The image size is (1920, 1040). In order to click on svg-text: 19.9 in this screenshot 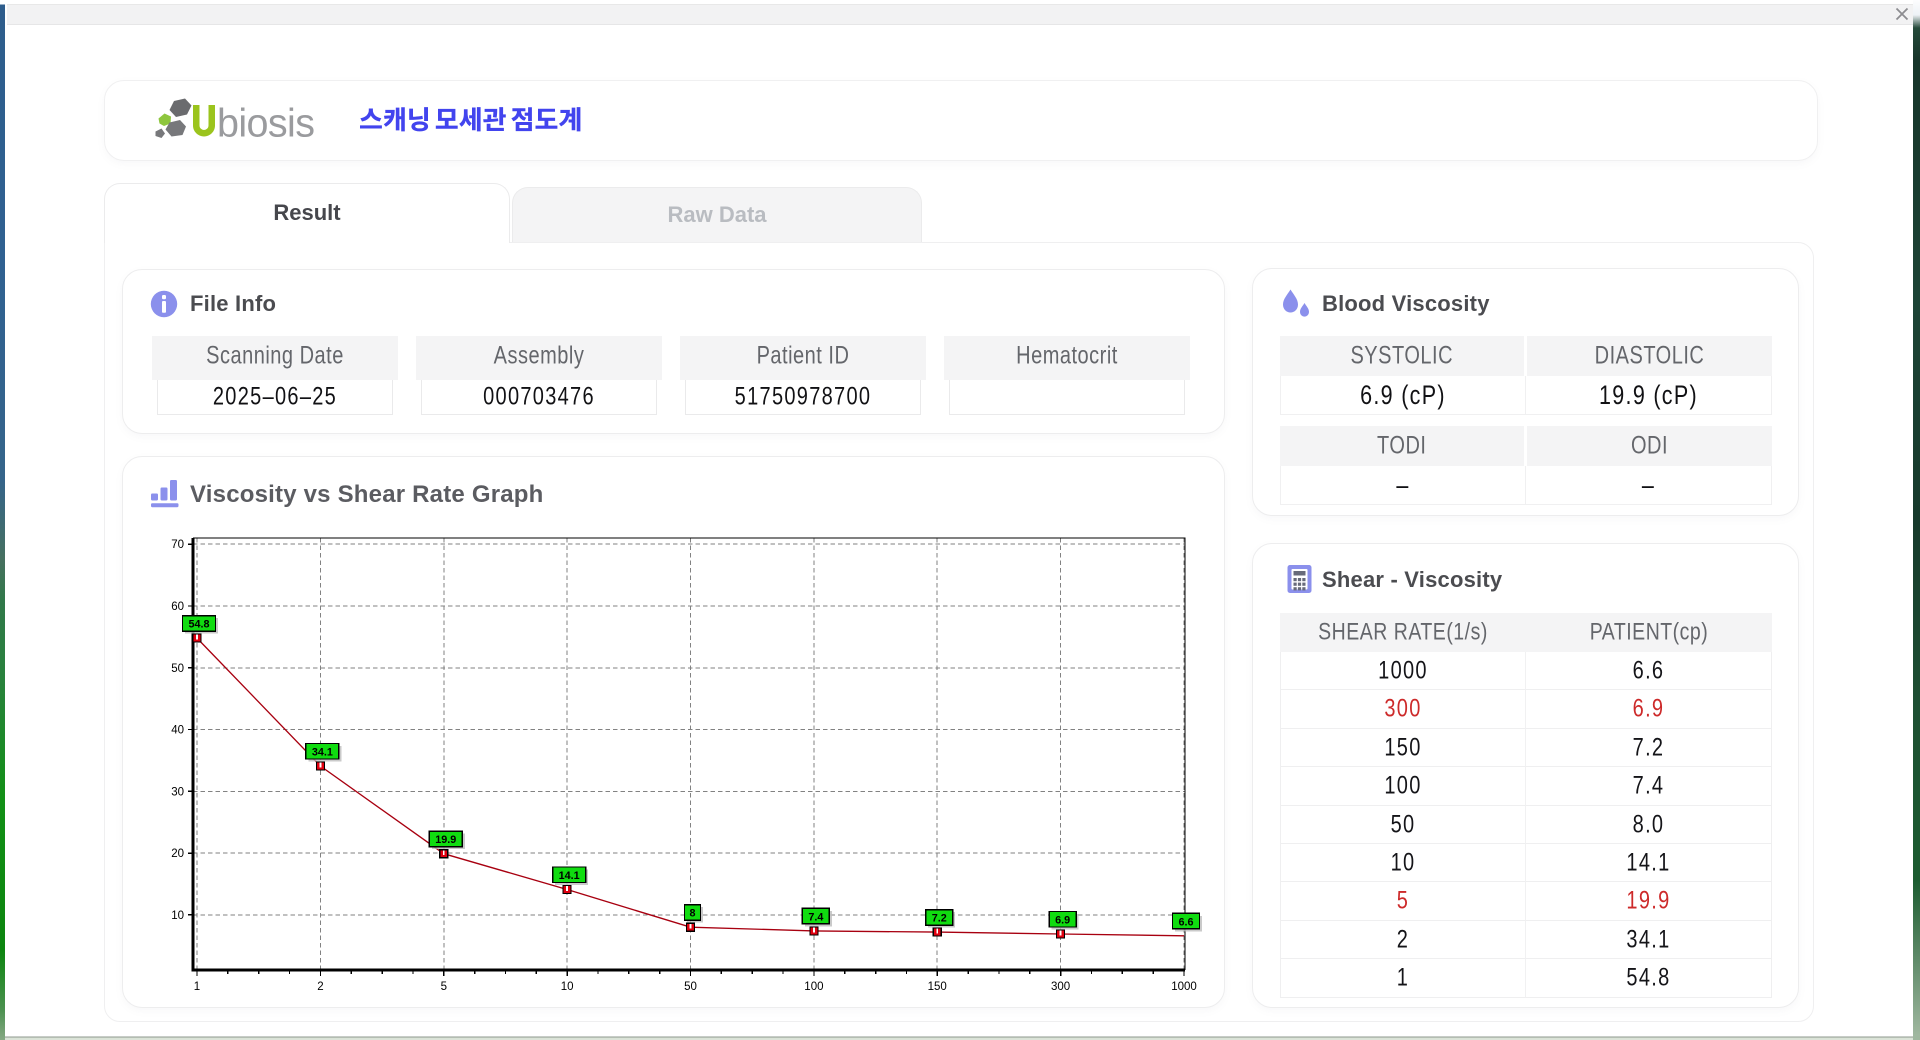, I will do `click(445, 840)`.